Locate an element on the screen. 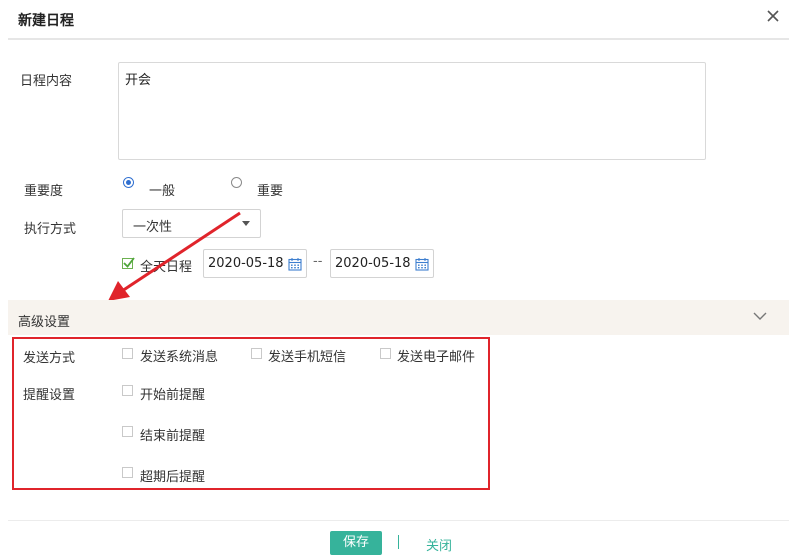  exec-label: 执行方式 is located at coordinates (50, 229).